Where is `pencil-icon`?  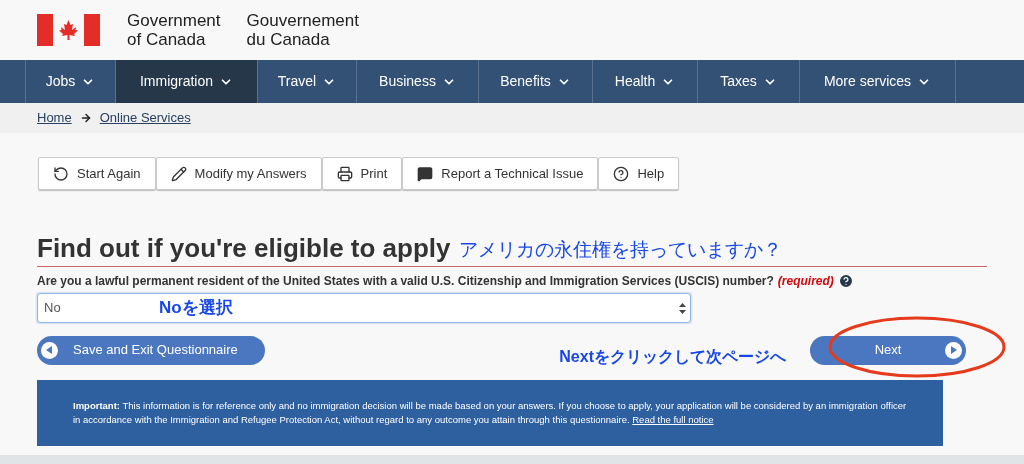 pencil-icon is located at coordinates (178, 173).